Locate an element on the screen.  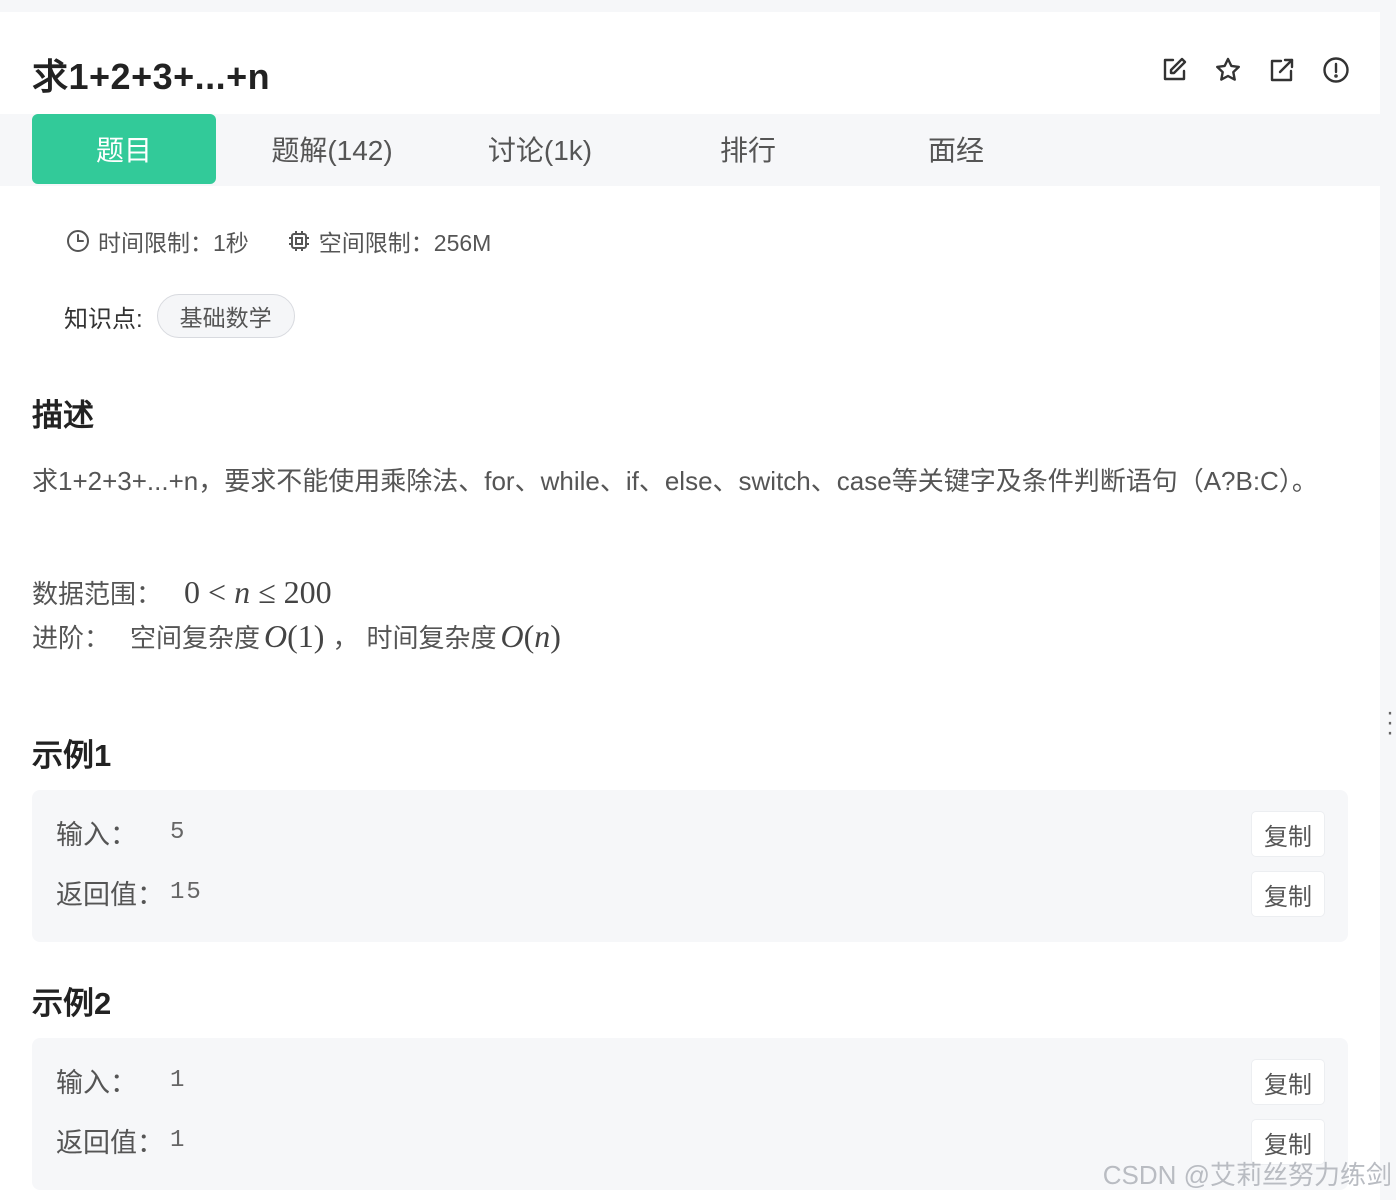
watermark: CSDN @艾莉丝努力练剑 is located at coordinates (1247, 1175).